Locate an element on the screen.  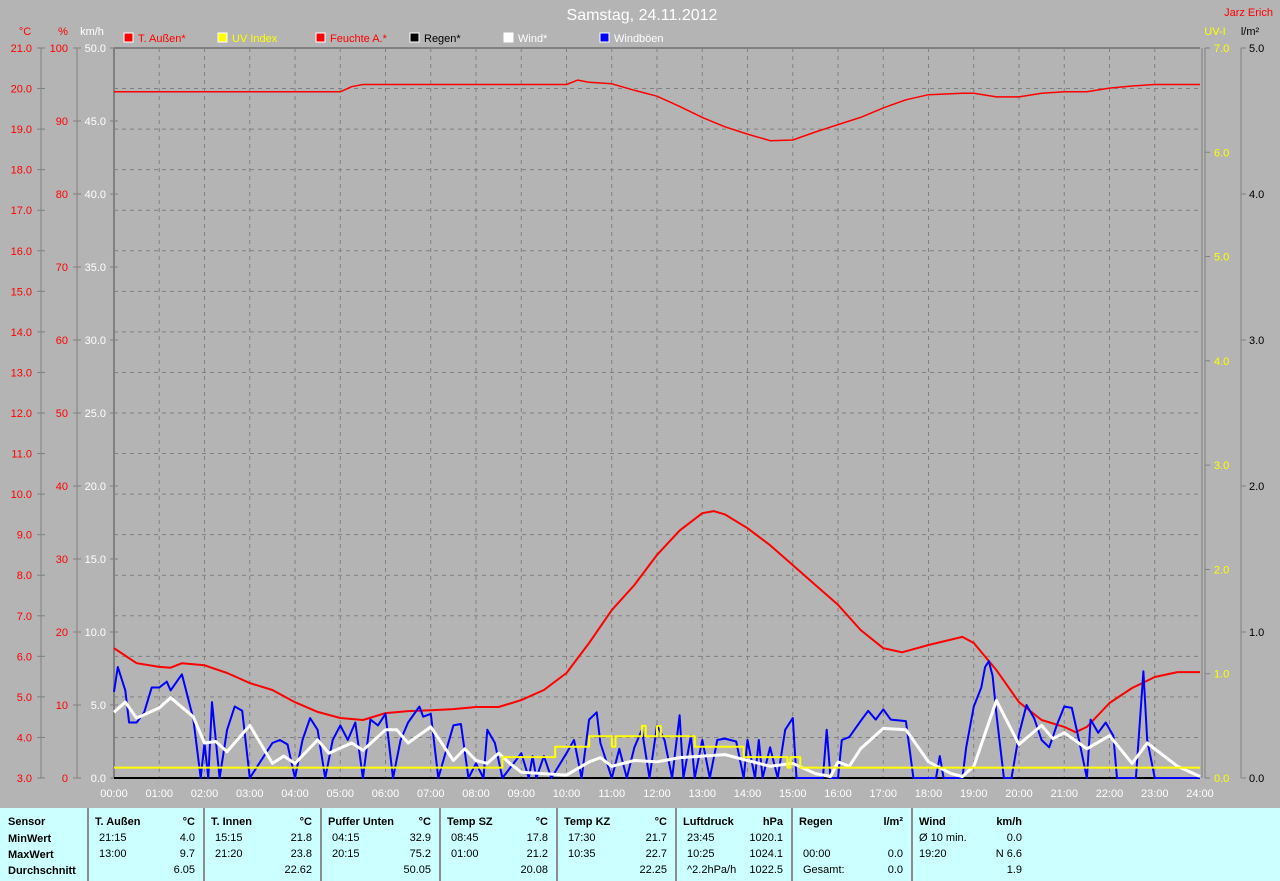
table-column: Temp KZ °C 17:30 21.7 10:35 22.7 22.25 is located at coordinates (617, 844).